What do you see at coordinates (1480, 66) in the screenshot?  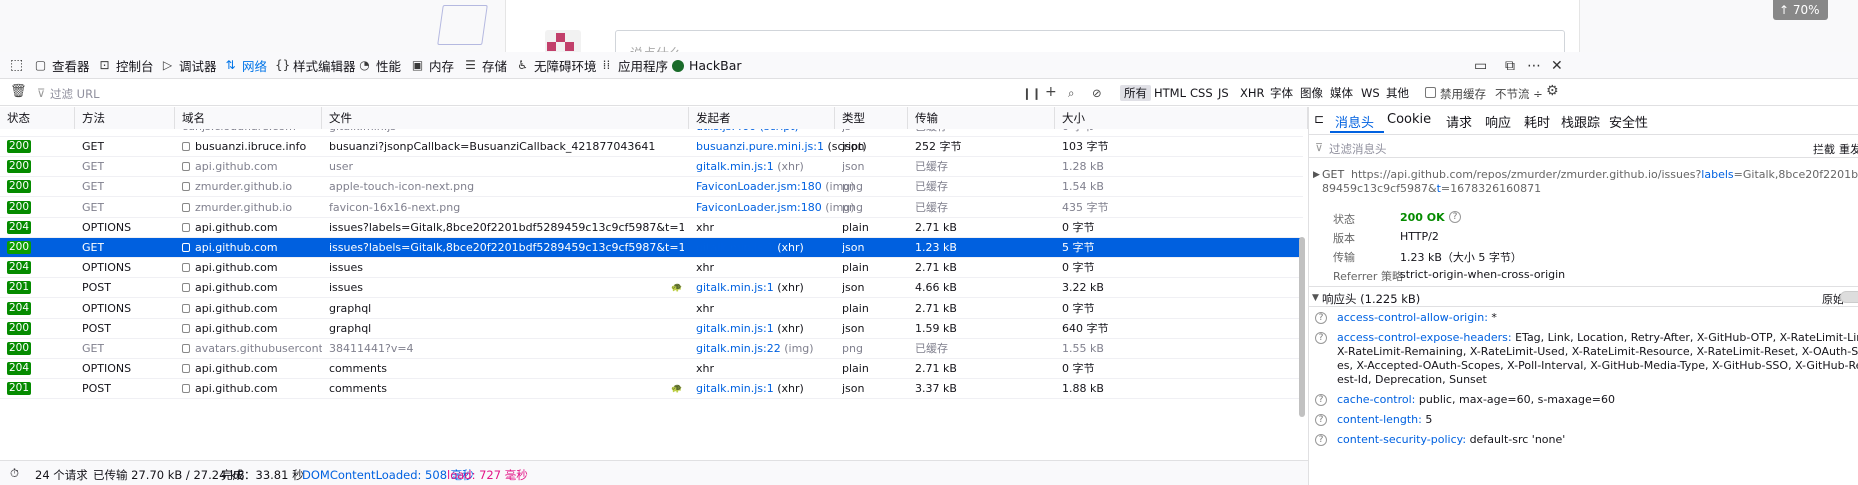 I see `toggle-sidebar-icon: ▭` at bounding box center [1480, 66].